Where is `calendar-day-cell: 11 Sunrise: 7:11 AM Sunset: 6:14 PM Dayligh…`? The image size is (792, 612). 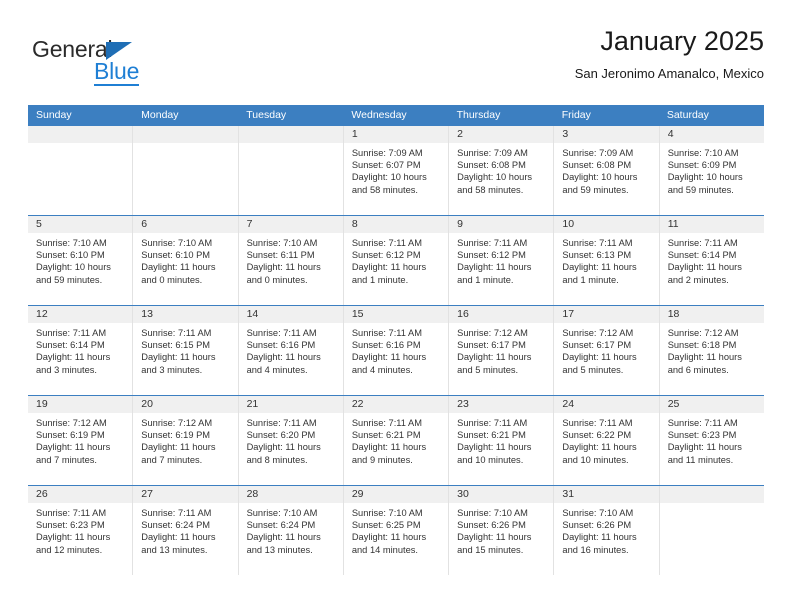
calendar-day-cell: 11 Sunrise: 7:11 AM Sunset: 6:14 PM Dayligh… is located at coordinates (711, 260).